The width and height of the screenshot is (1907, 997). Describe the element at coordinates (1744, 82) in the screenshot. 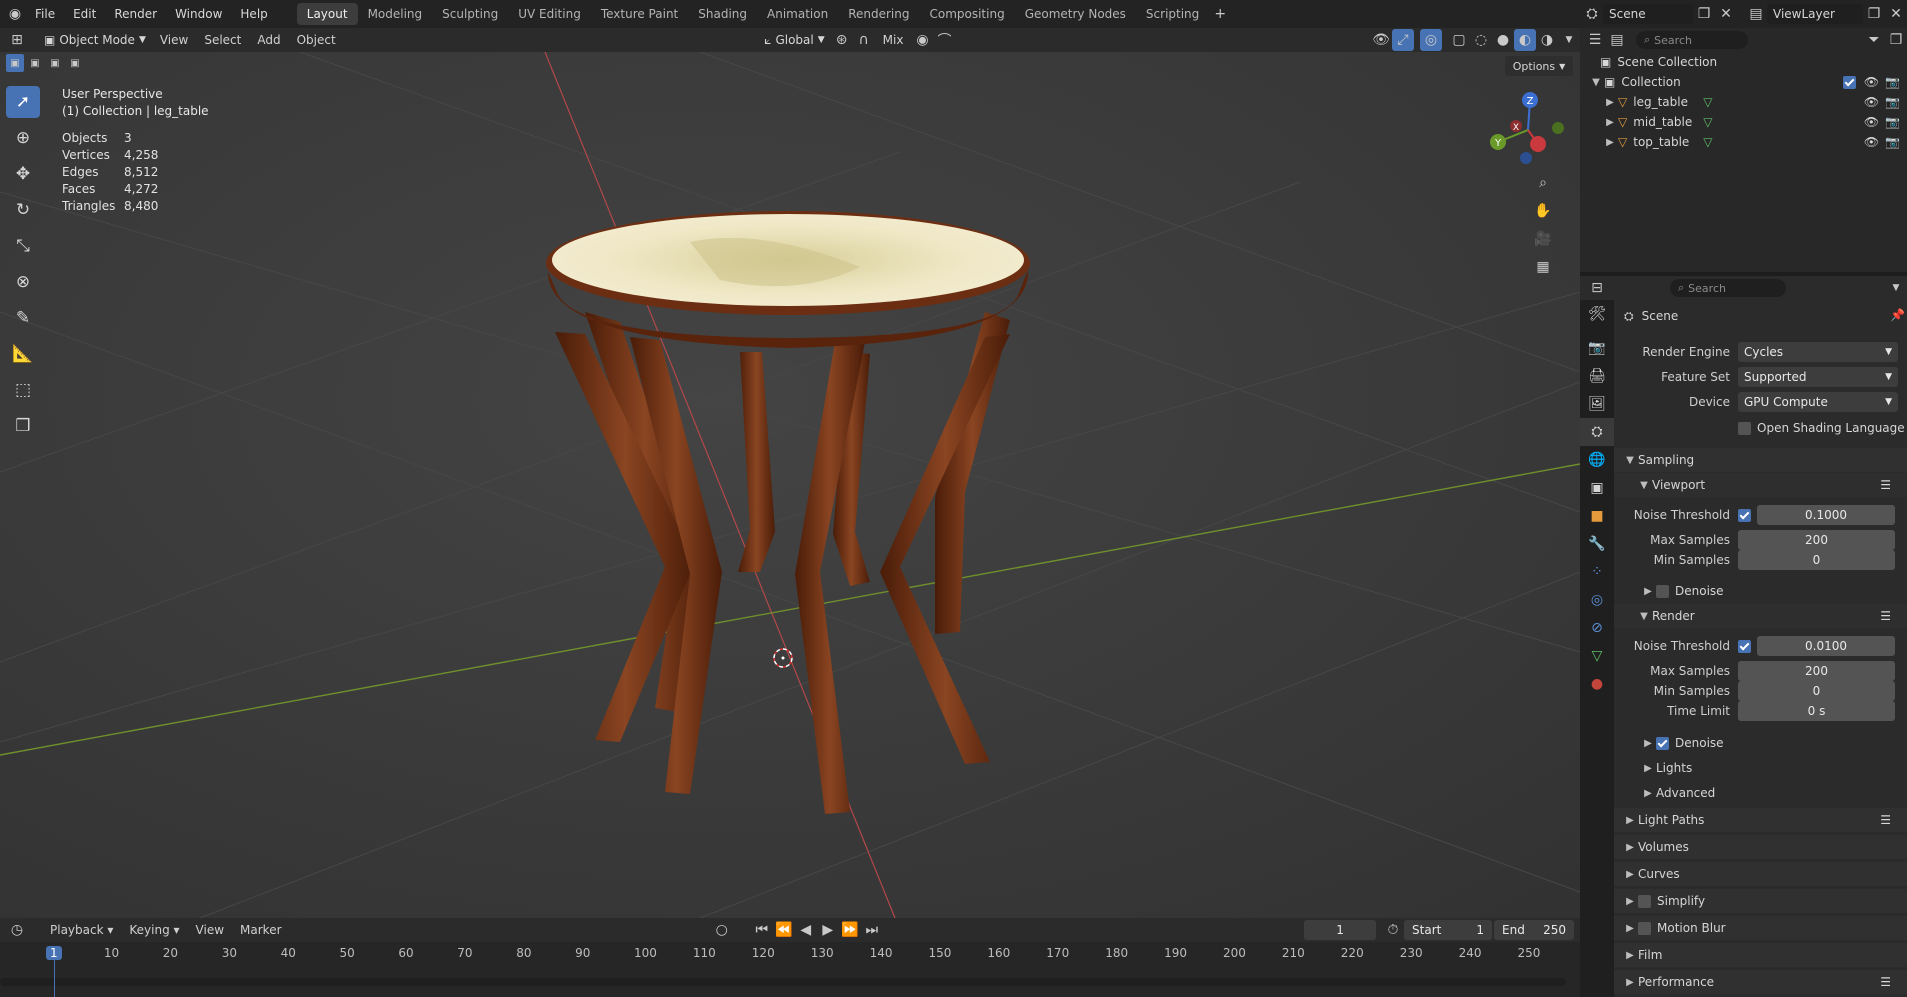

I see `outliner-row-collection: ▼ ▣ Collection 👁 📷` at that location.